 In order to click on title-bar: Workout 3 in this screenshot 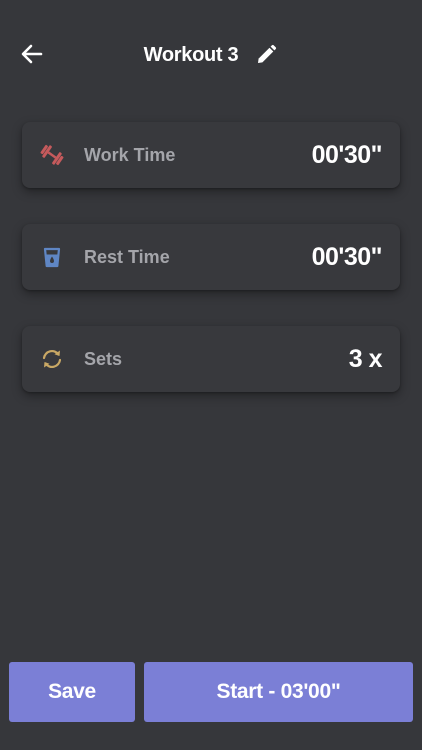, I will do `click(211, 55)`.